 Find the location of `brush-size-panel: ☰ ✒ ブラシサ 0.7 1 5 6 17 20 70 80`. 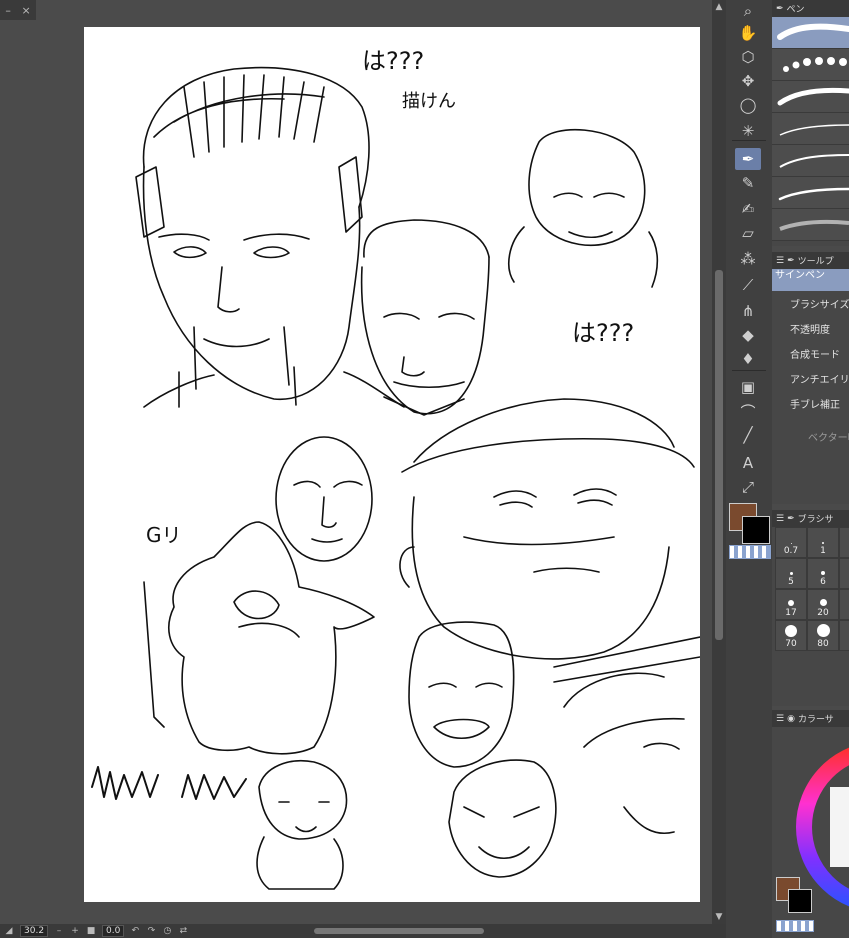

brush-size-panel: ☰ ✒ ブラシサ 0.7 1 5 6 17 20 70 80 is located at coordinates (810, 608).